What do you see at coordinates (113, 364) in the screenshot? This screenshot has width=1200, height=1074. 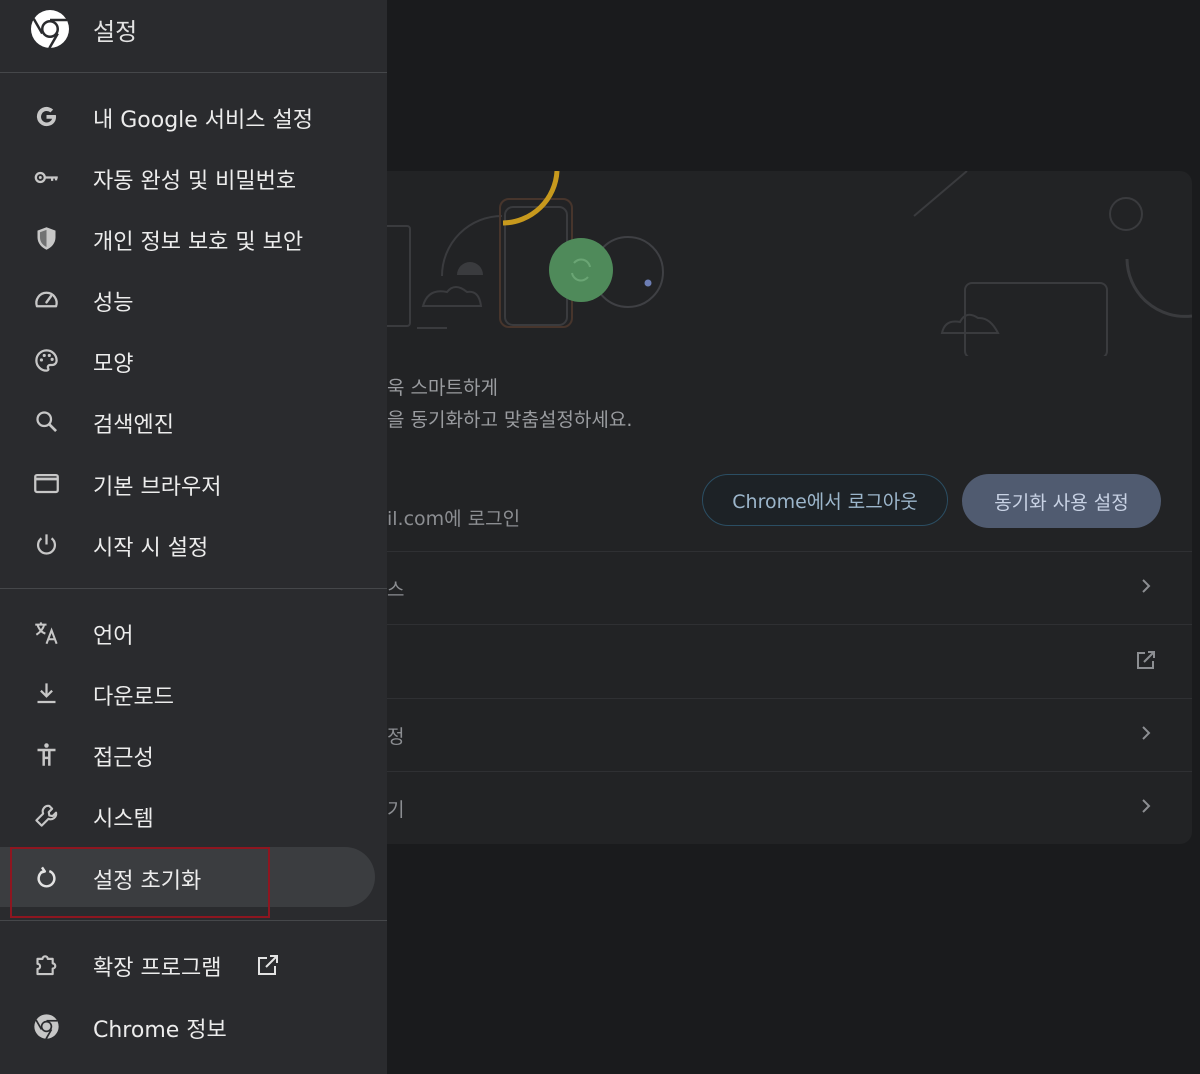 I see `sidebar-item-label: 모양` at bounding box center [113, 364].